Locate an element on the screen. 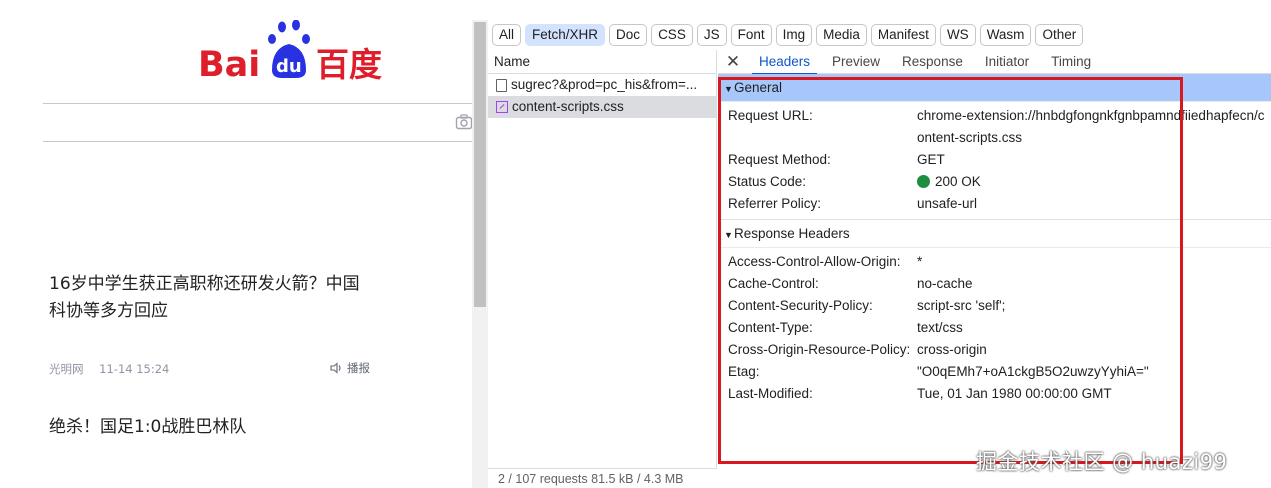  news-source: 光明网 is located at coordinates (66, 369).